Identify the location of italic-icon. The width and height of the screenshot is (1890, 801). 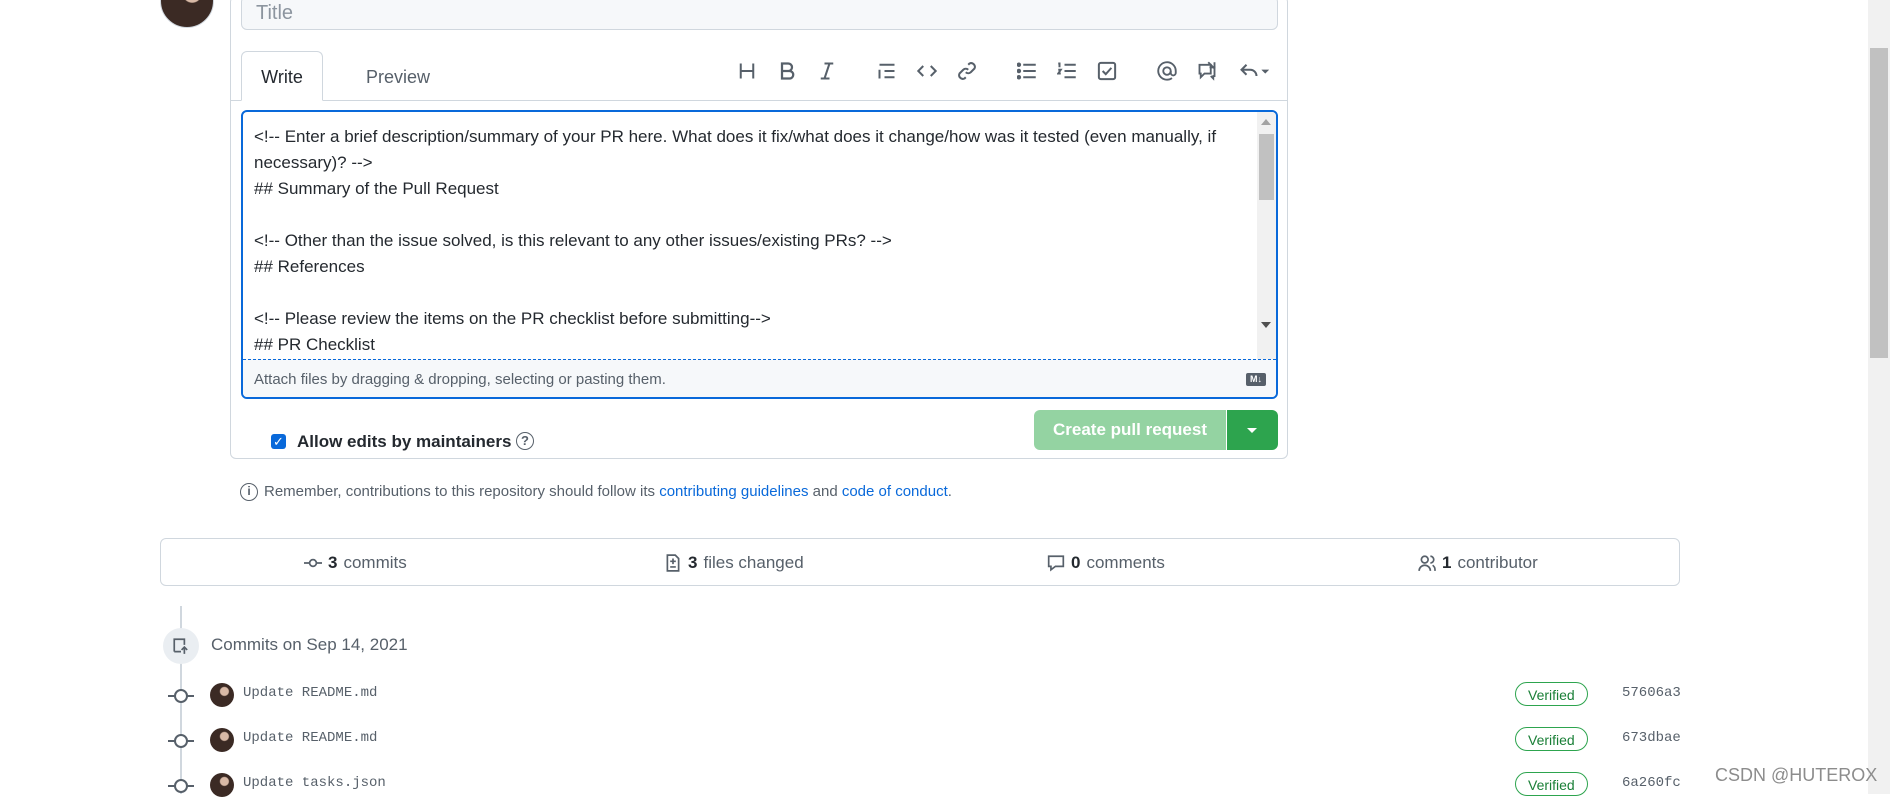
(827, 71).